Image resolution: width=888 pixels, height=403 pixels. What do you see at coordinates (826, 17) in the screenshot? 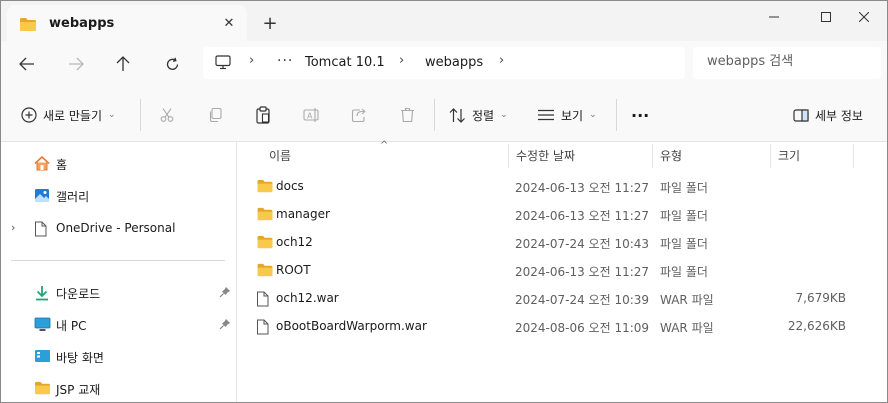
I see `maximize-icon` at bounding box center [826, 17].